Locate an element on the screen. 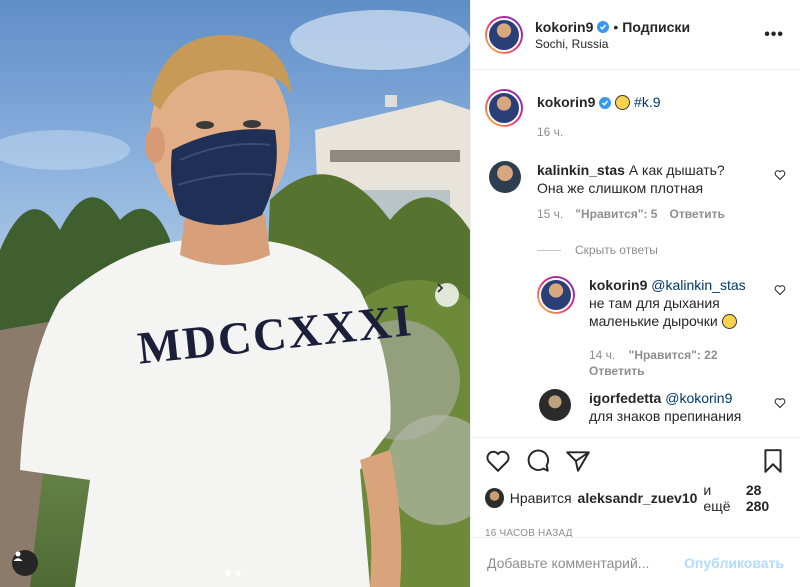  comment-icon is located at coordinates (538, 461).